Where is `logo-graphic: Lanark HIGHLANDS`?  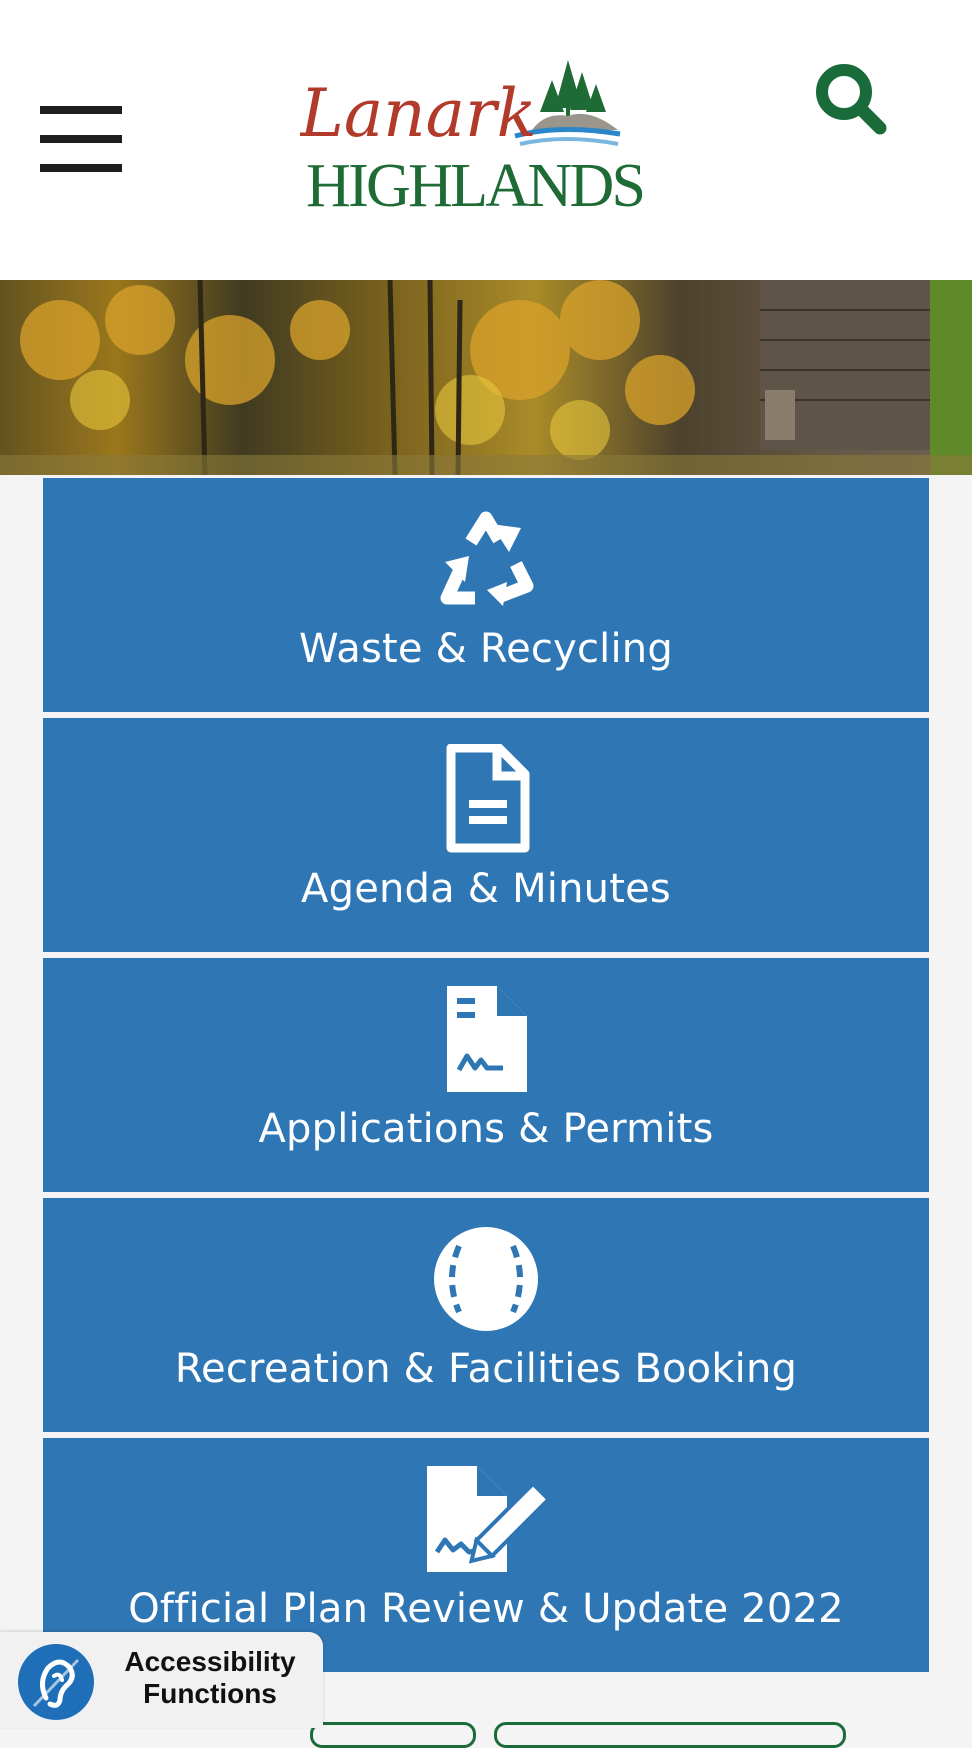 logo-graphic: Lanark HIGHLANDS is located at coordinates (472, 140).